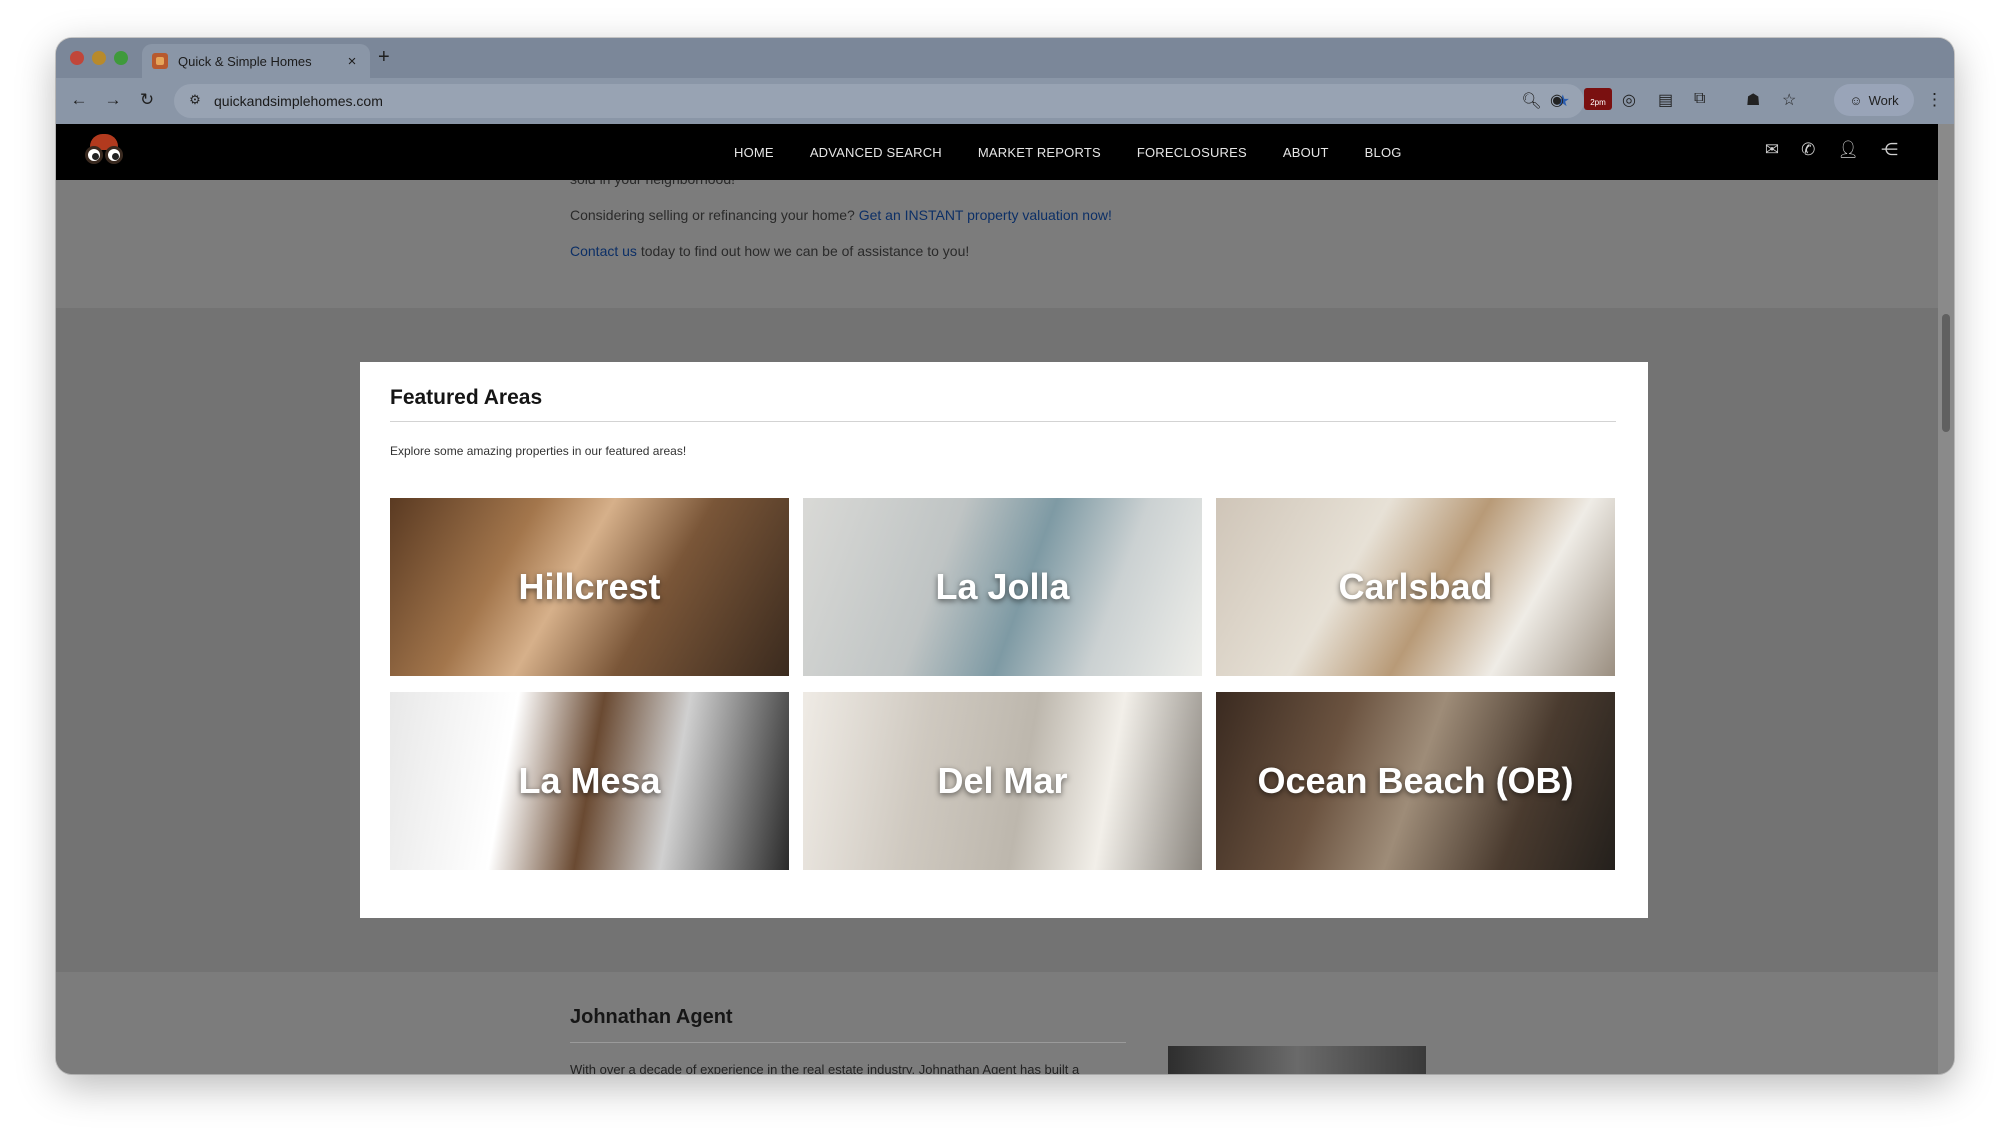 The height and width of the screenshot is (1148, 2010). I want to click on area-label: La Jolla, so click(1002, 586).